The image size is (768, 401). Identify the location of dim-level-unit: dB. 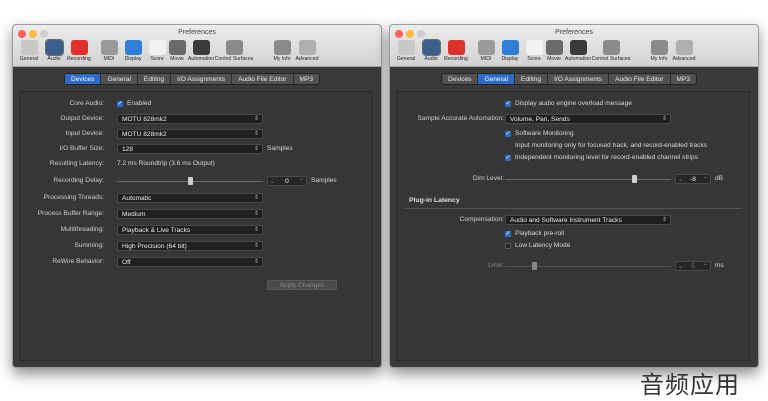
(719, 178).